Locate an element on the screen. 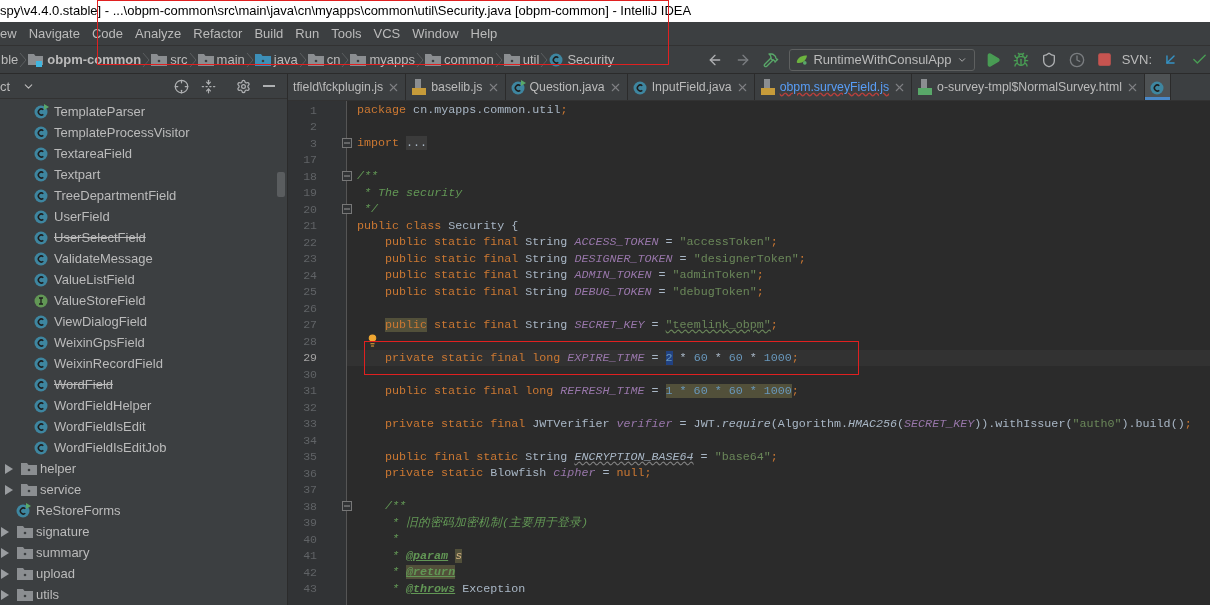 This screenshot has width=1210, height=605. breadcrumb-item: java is located at coordinates (276, 59).